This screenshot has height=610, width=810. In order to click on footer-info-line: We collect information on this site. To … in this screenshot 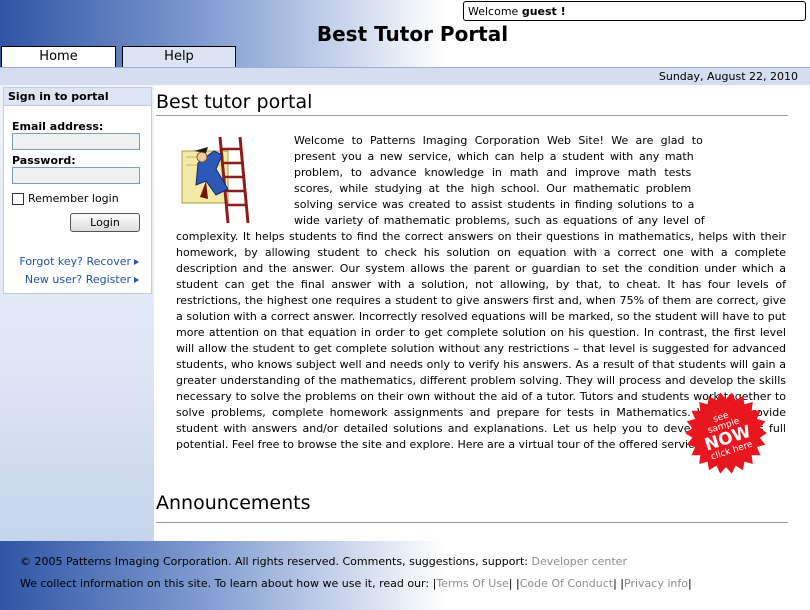, I will do `click(356, 583)`.